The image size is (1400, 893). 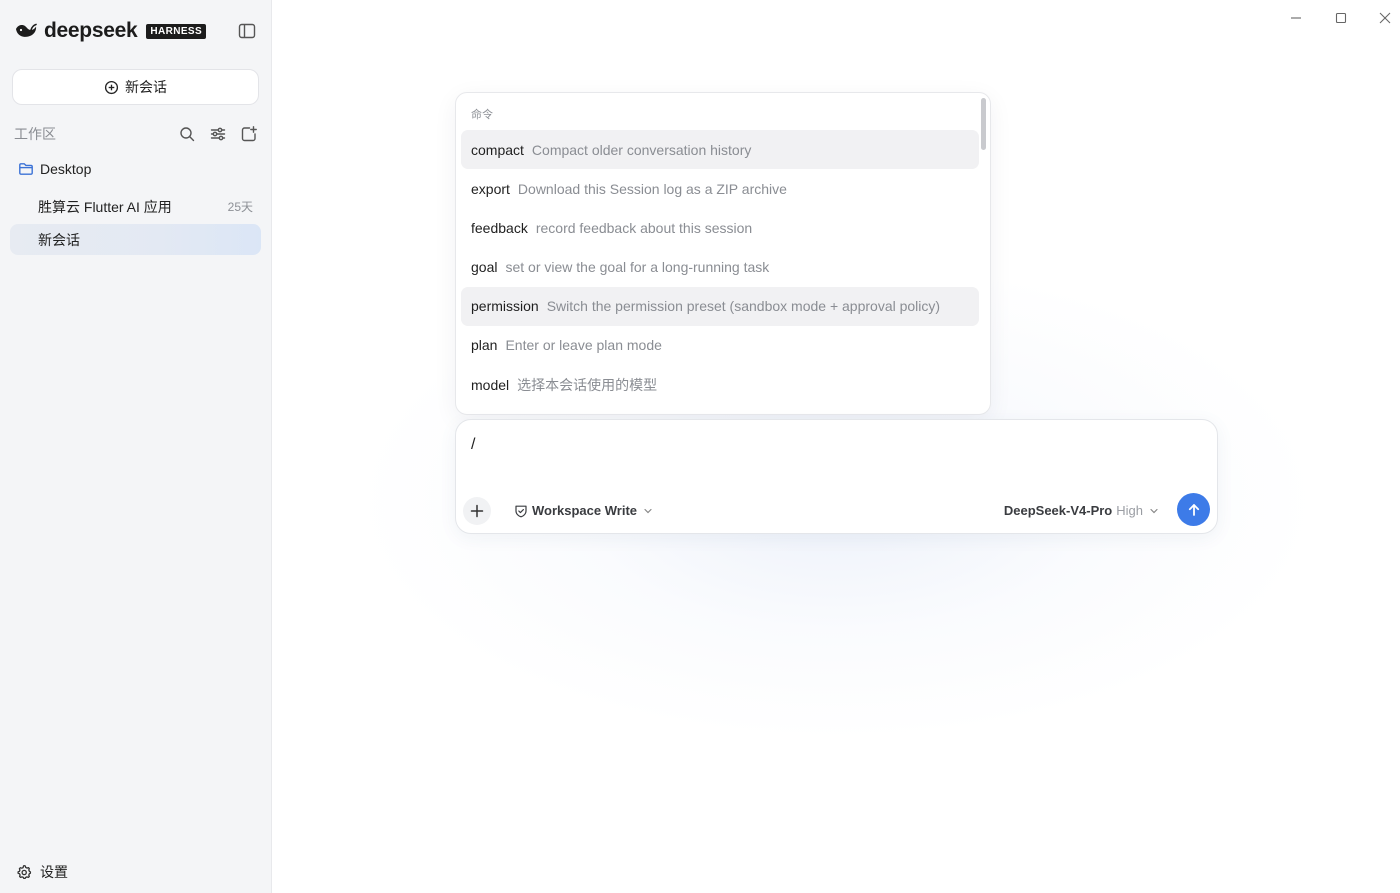 What do you see at coordinates (111, 87) in the screenshot?
I see `plus-circle-icon` at bounding box center [111, 87].